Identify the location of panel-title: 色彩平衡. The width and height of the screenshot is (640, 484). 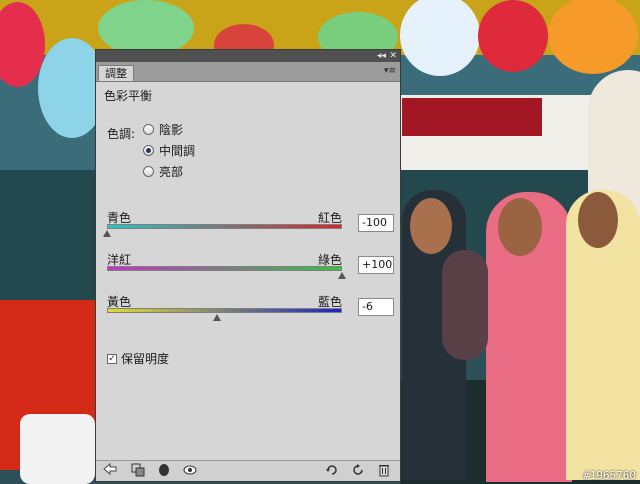
(128, 96).